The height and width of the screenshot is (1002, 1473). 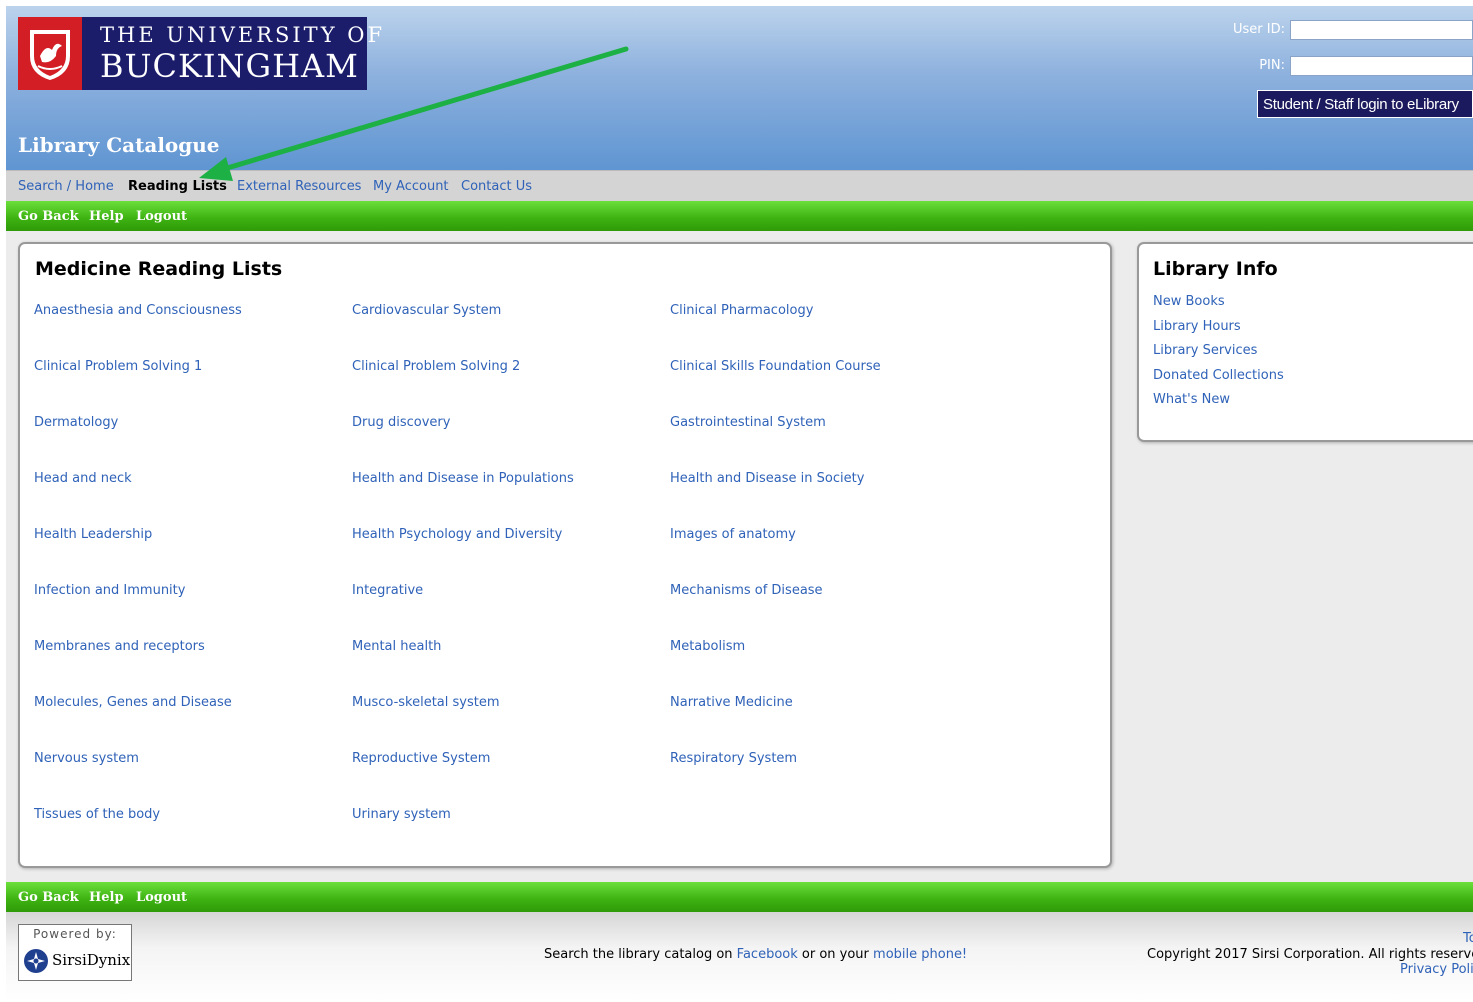 What do you see at coordinates (401, 814) in the screenshot?
I see `course-link: Urinary system` at bounding box center [401, 814].